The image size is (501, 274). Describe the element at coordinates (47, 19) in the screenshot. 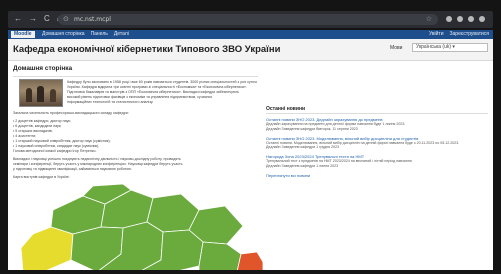

I see `reload-icon: C` at that location.